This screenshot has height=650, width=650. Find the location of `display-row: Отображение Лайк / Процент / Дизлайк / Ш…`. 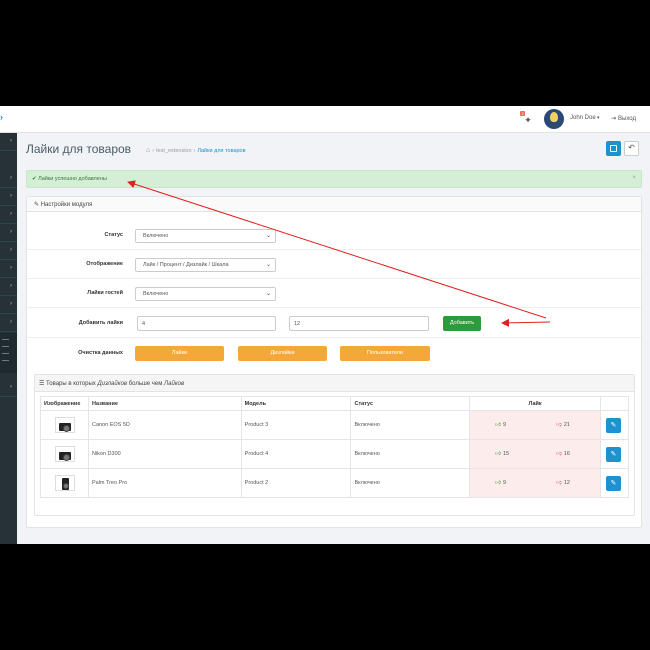

display-row: Отображение Лайк / Процент / Дизлайк / Ш… is located at coordinates (334, 264).